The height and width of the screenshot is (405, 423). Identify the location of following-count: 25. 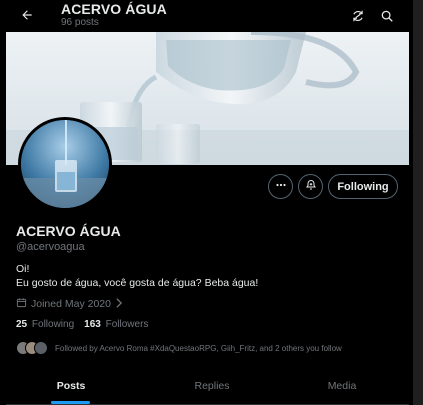
(22, 324).